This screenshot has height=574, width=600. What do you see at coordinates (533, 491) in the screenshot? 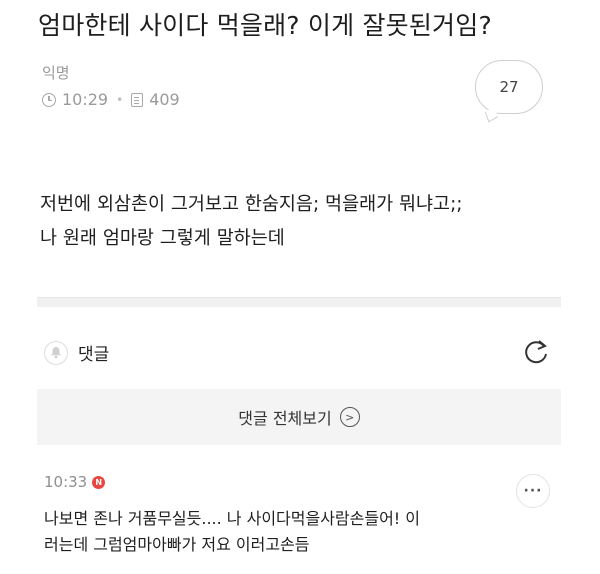
I see `more-icon: ···` at bounding box center [533, 491].